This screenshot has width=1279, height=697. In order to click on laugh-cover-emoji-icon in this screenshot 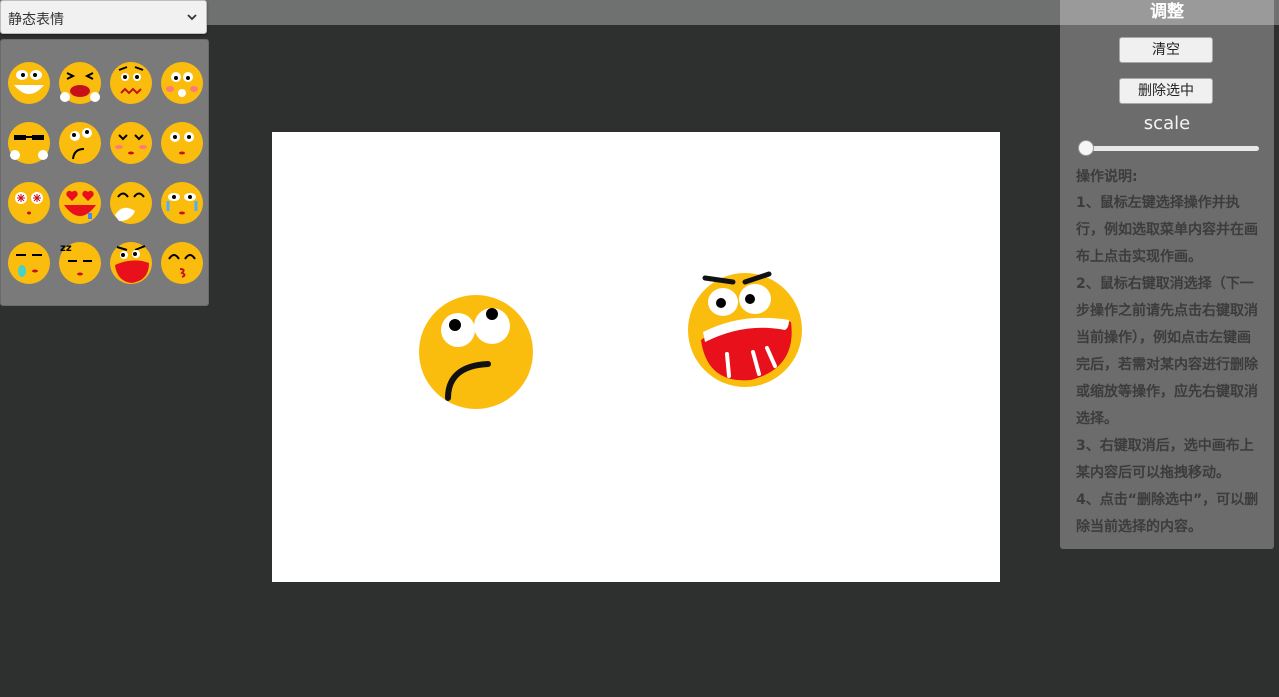, I will do `click(131, 203)`.